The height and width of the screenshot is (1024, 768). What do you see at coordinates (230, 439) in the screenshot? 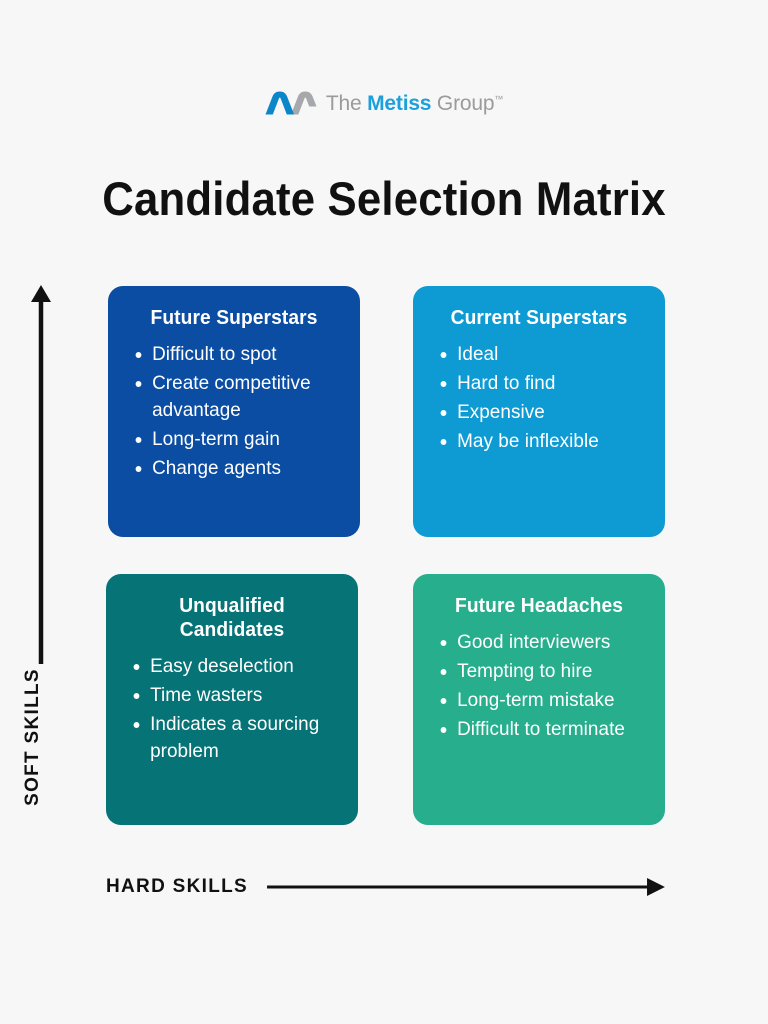
I see `list-item: Long-term gain` at bounding box center [230, 439].